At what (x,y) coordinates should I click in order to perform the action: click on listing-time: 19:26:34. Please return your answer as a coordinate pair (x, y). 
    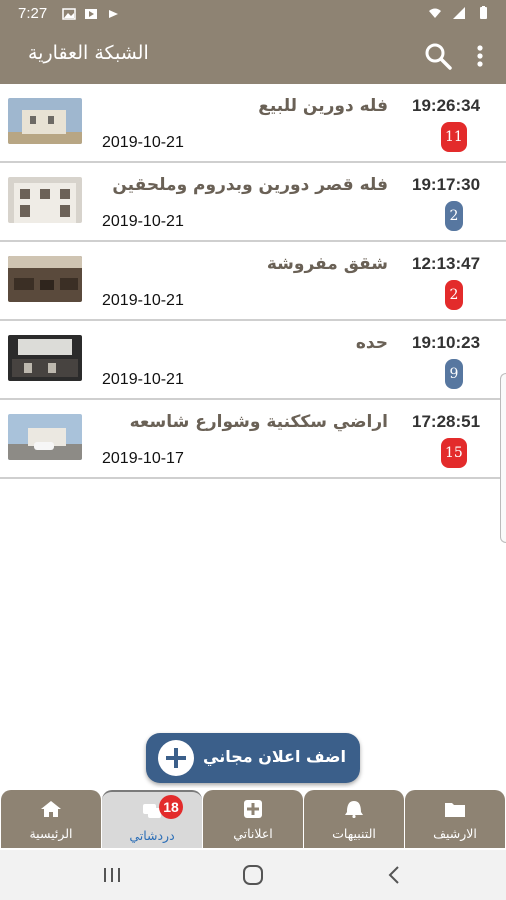
    Looking at the image, I should click on (446, 105).